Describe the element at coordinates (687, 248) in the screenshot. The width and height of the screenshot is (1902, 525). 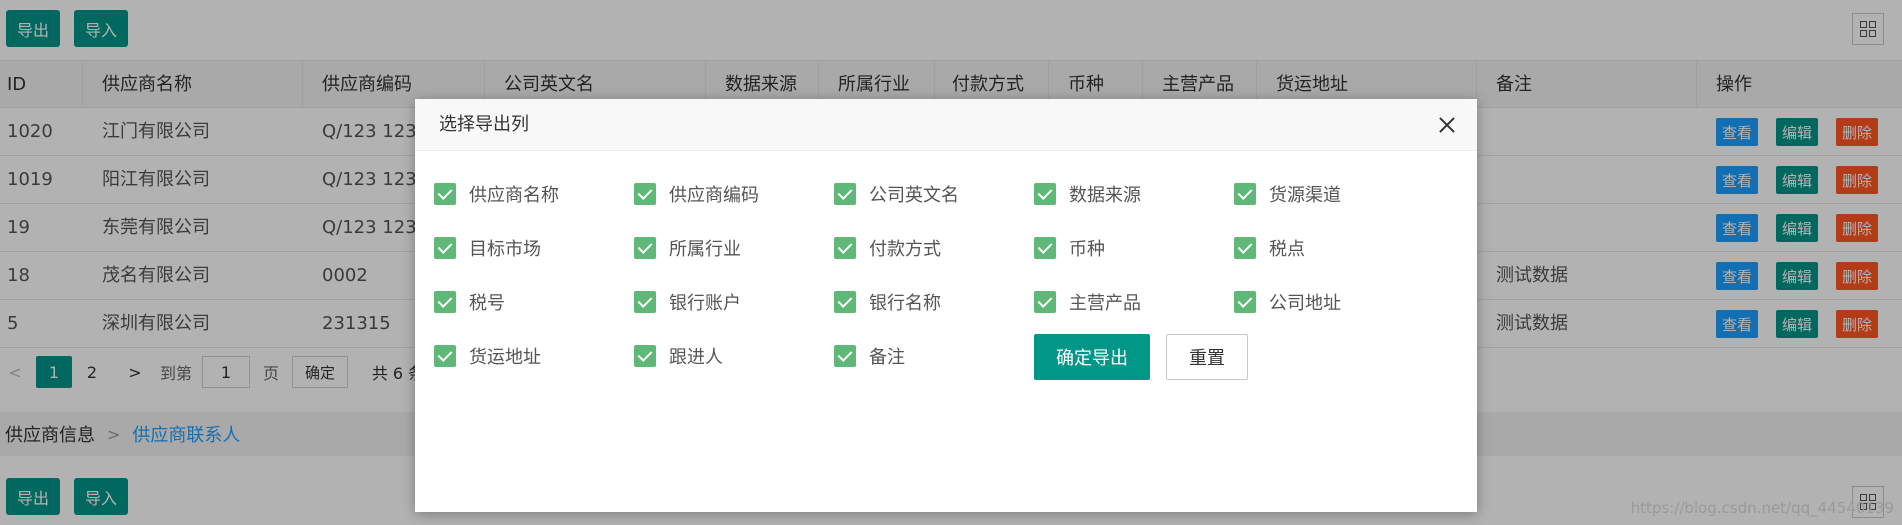
I see `column-option: 所属行业` at that location.